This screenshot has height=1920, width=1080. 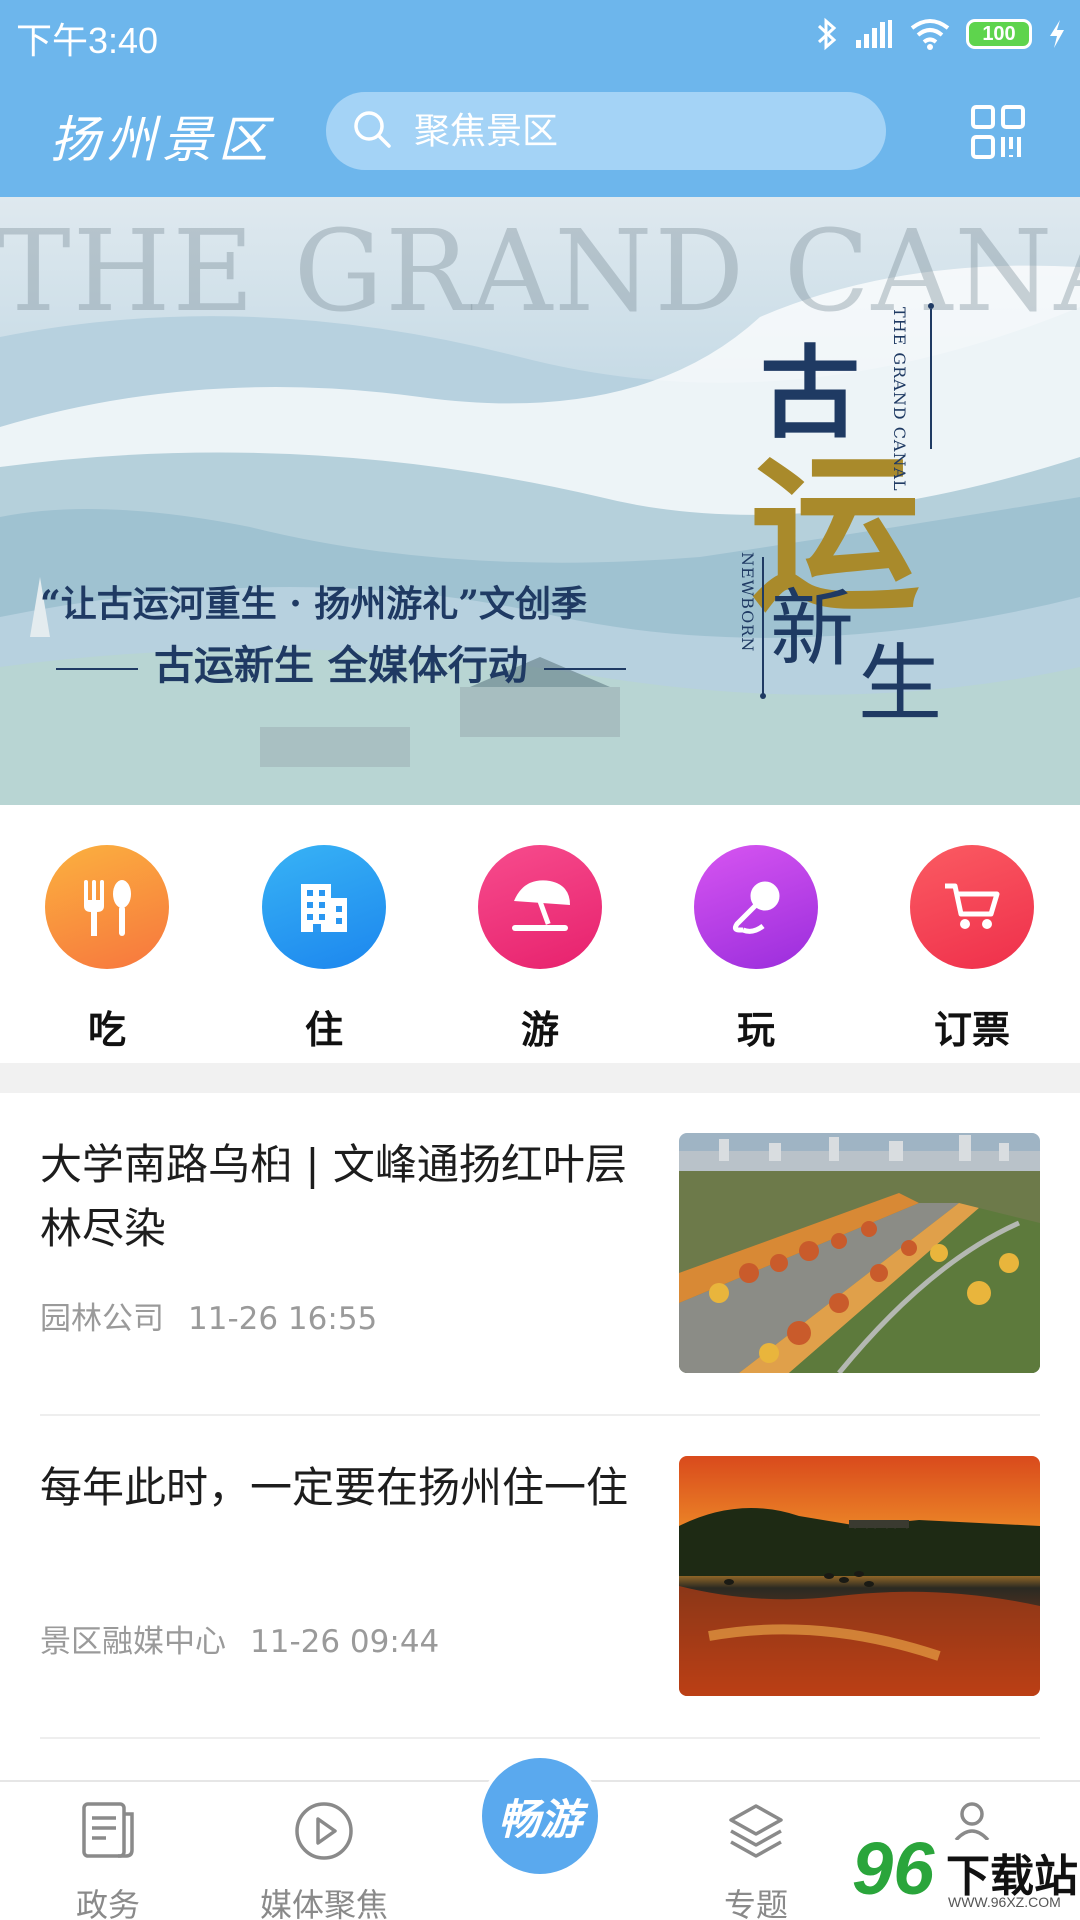 I want to click on section-divider, so click(x=540, y=1078).